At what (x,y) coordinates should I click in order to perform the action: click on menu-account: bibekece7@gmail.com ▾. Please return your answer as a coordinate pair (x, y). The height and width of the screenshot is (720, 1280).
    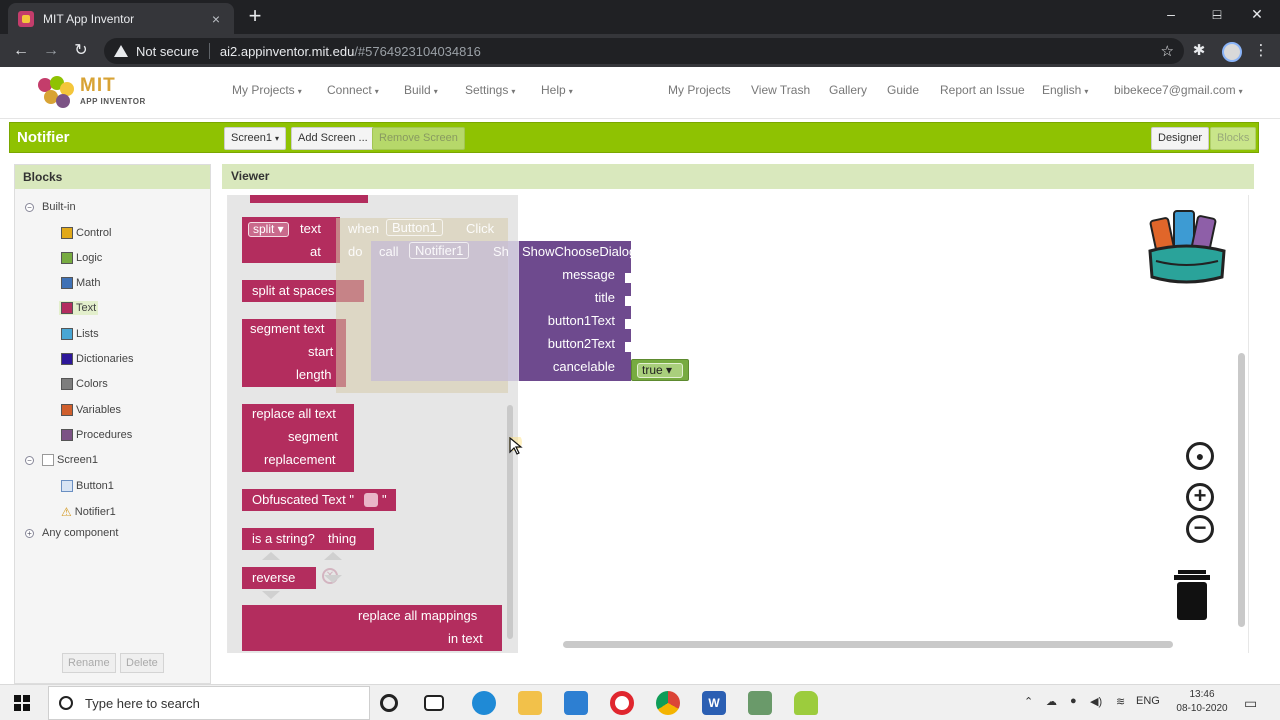
    Looking at the image, I should click on (1178, 90).